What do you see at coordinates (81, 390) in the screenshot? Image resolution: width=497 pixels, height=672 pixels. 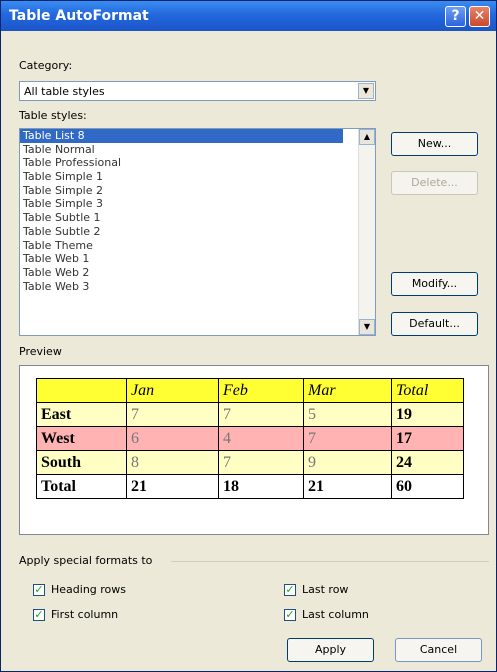 I see `table-cell` at bounding box center [81, 390].